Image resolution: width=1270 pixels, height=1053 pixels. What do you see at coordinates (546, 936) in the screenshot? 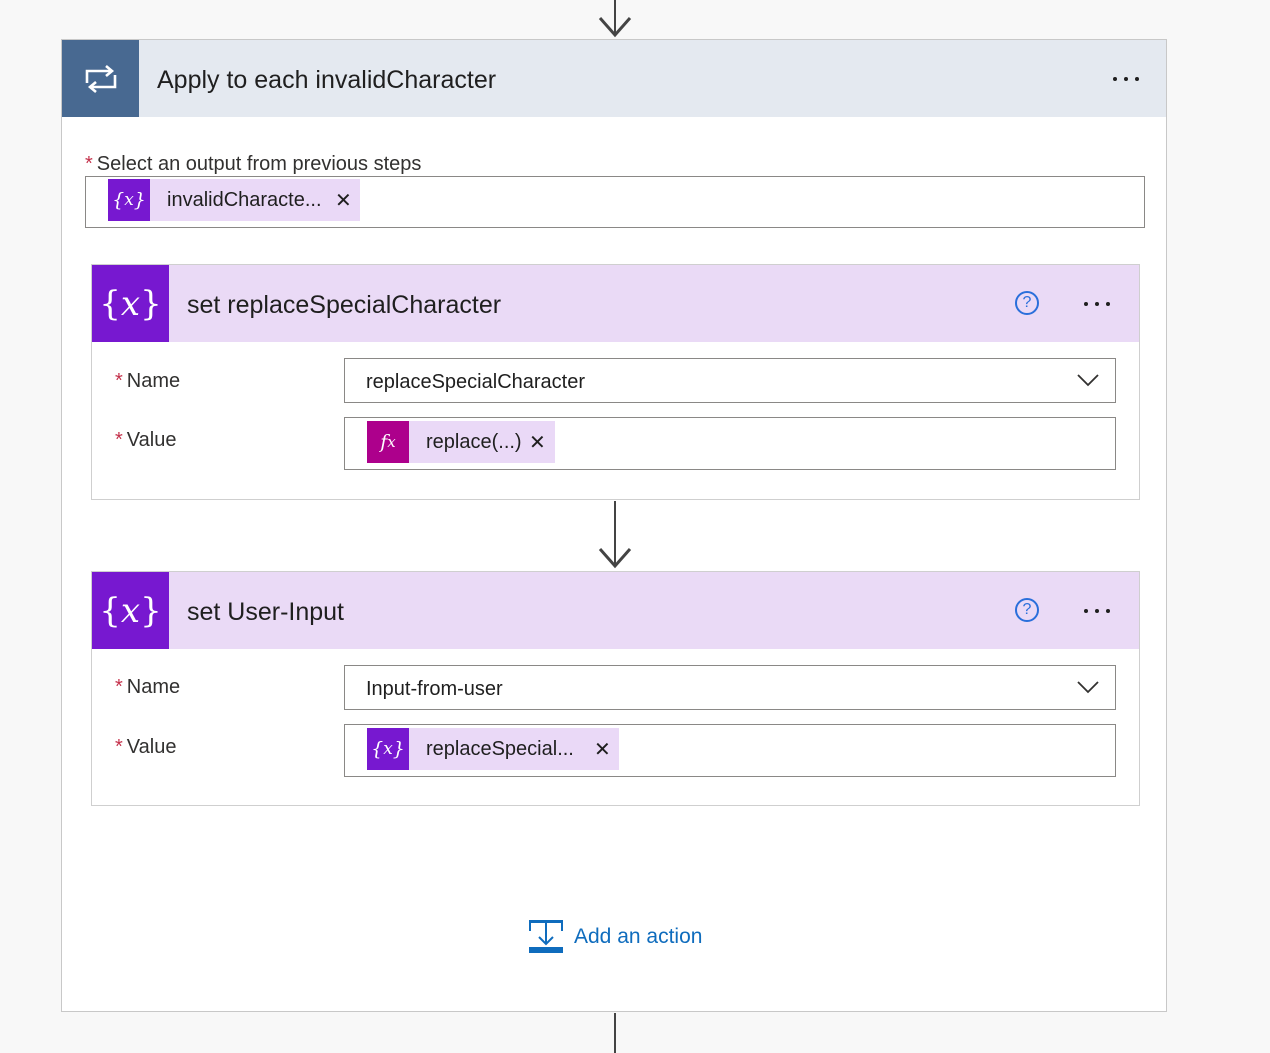
I see `add-action-icon` at bounding box center [546, 936].